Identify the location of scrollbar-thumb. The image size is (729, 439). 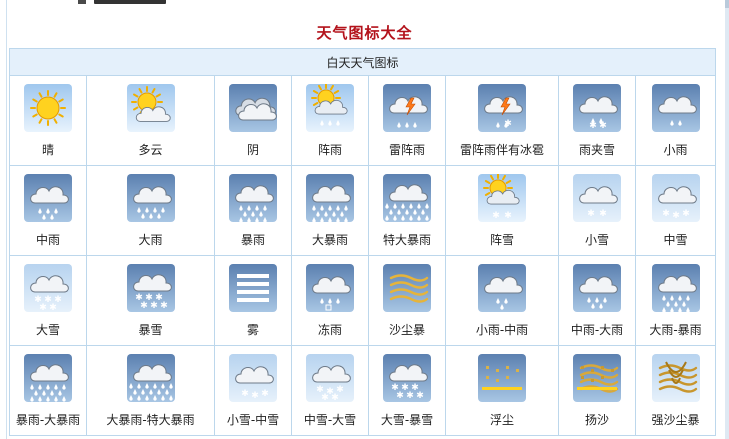
(727, 4).